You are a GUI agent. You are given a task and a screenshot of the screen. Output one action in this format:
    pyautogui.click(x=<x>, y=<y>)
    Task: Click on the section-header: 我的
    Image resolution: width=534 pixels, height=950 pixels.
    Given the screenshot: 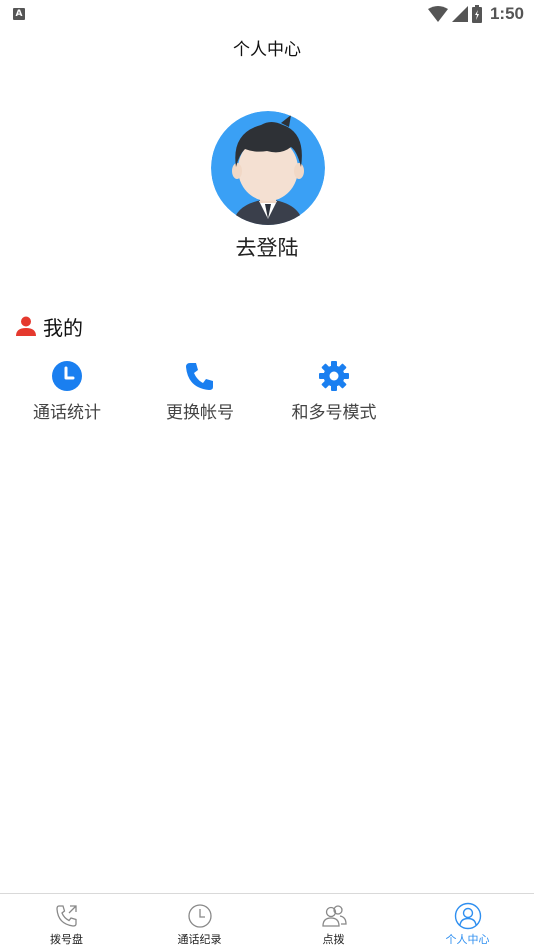 What is the action you would take?
    pyautogui.click(x=49, y=326)
    